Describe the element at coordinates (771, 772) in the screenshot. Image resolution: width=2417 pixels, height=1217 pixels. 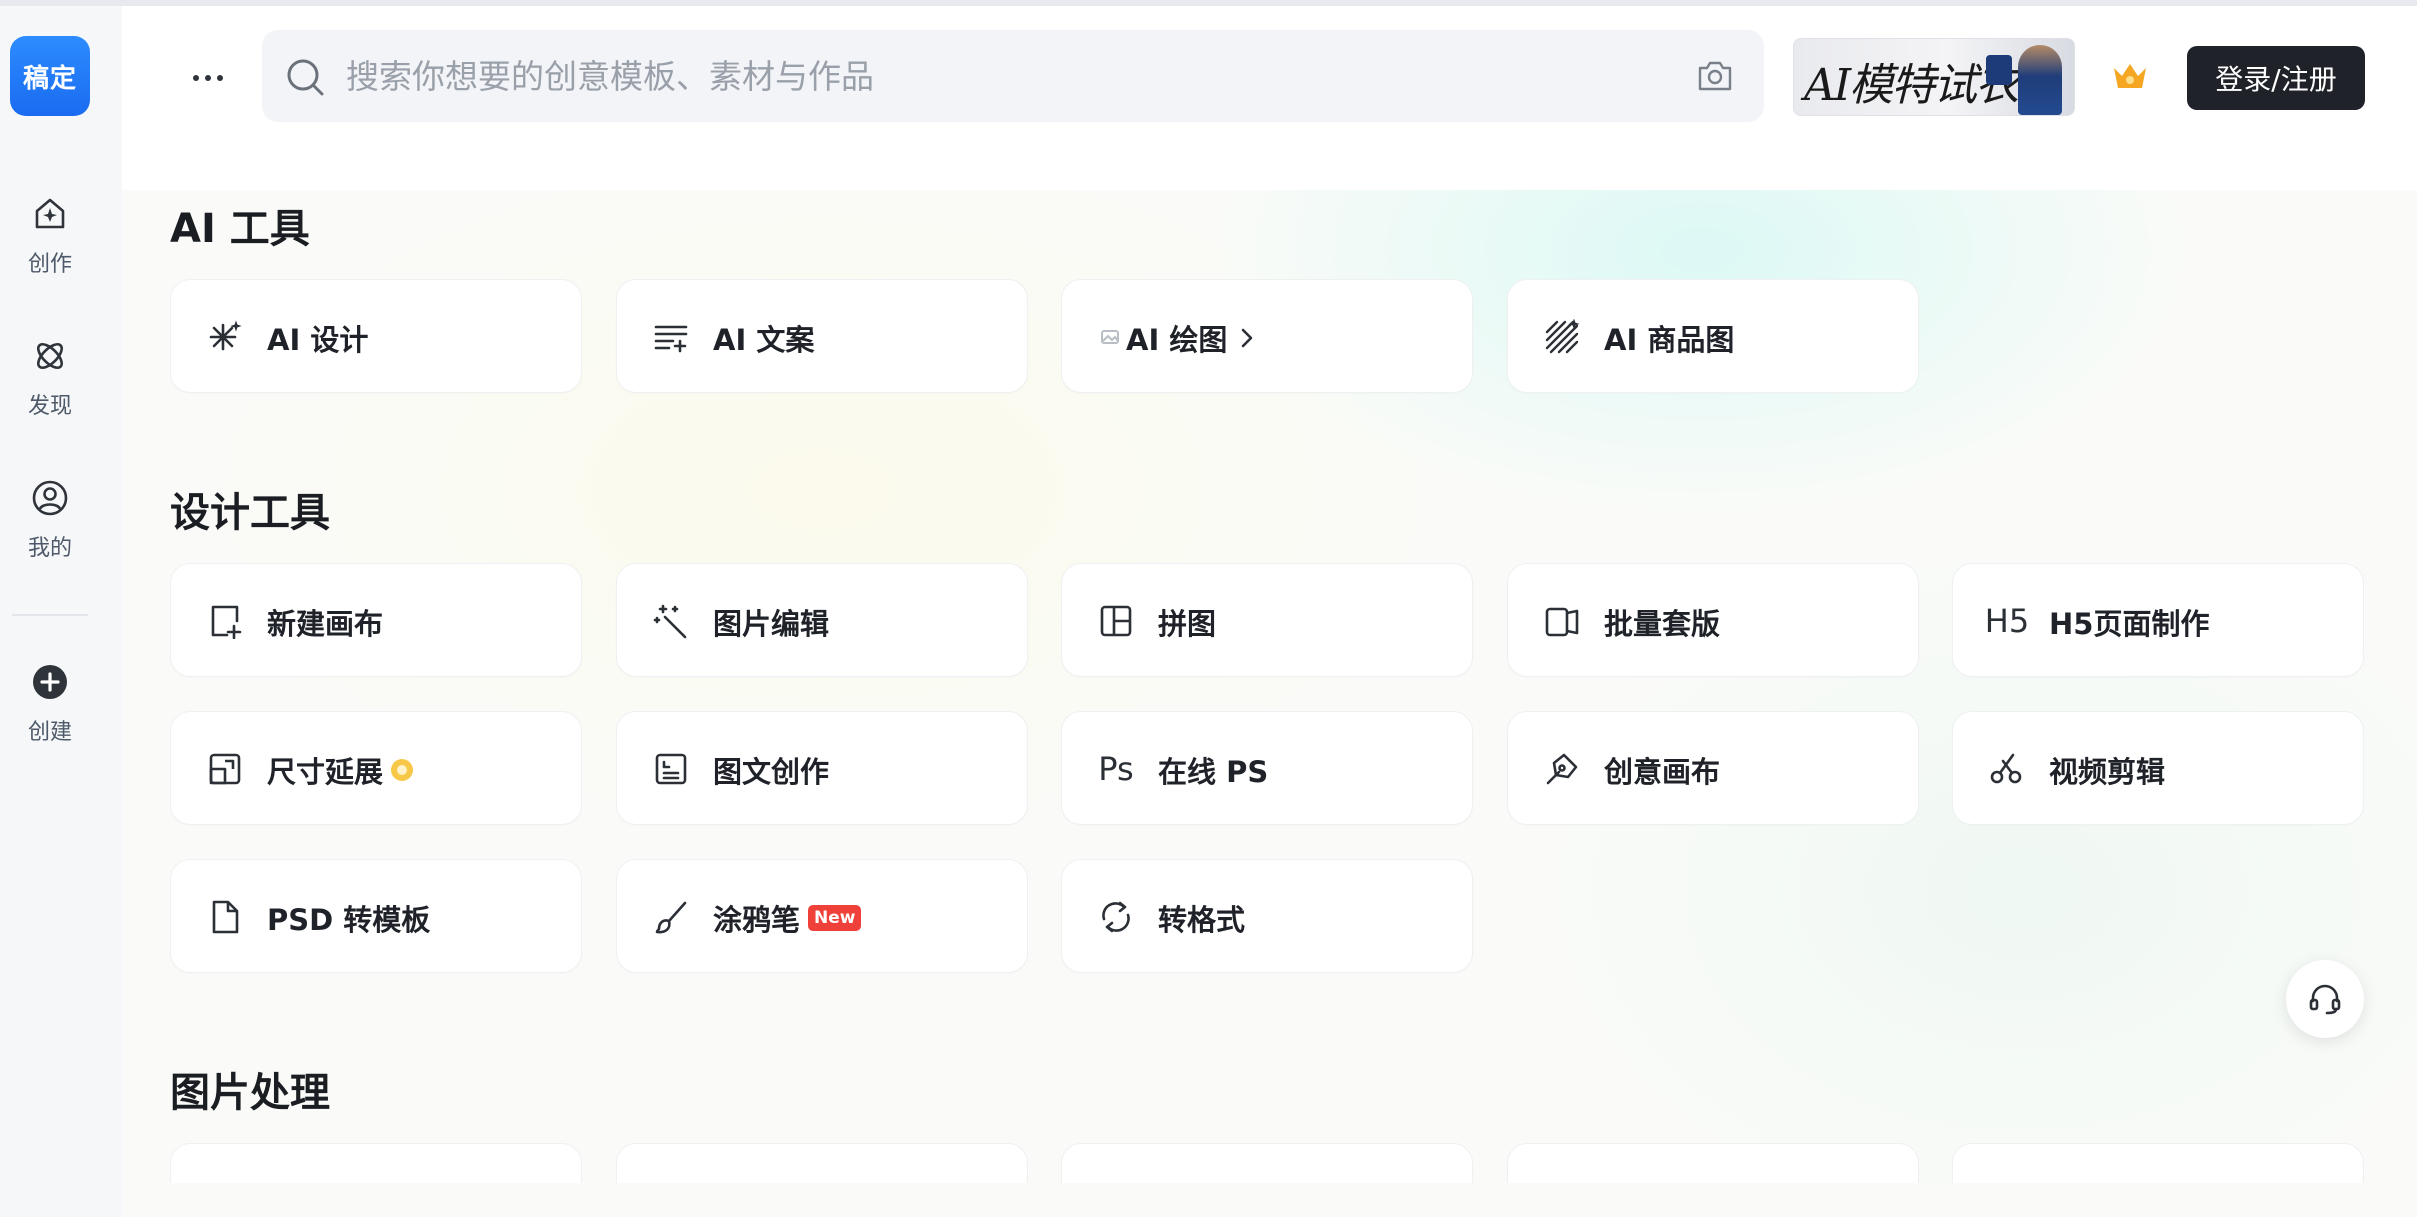
I see `tool-label: 图文创作` at that location.